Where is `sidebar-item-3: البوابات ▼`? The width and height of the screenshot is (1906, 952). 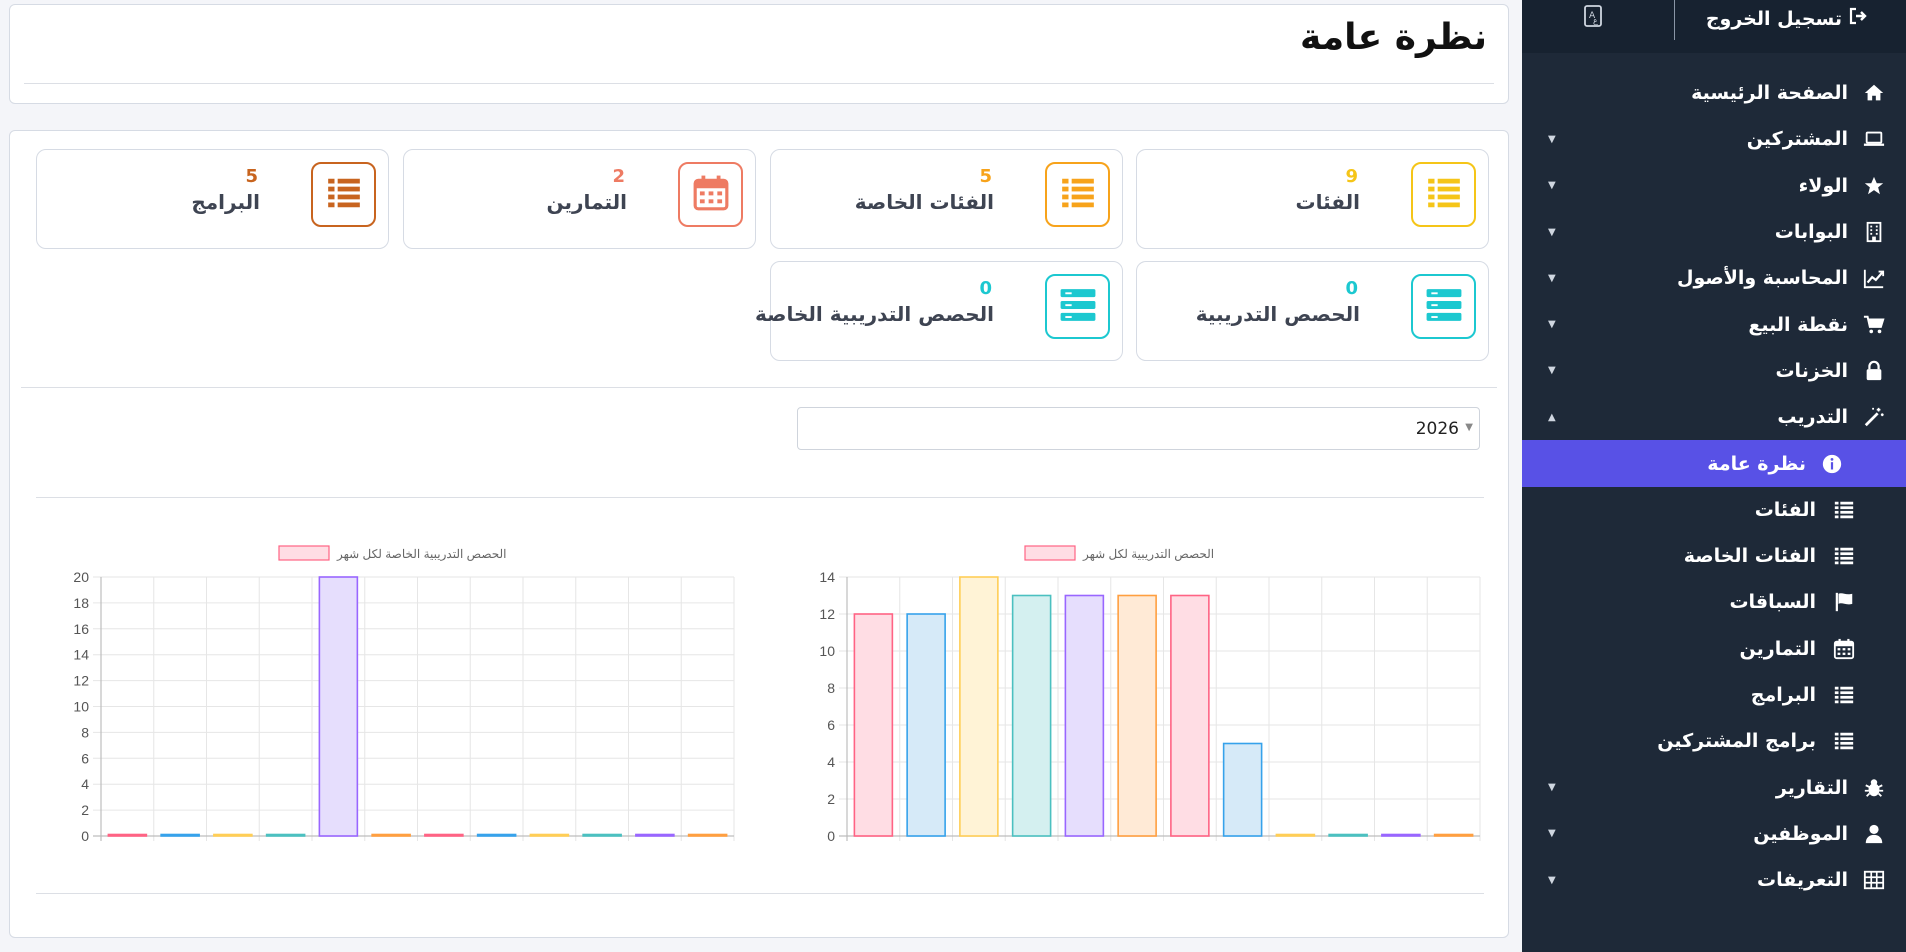 sidebar-item-3: البوابات ▼ is located at coordinates (1714, 232).